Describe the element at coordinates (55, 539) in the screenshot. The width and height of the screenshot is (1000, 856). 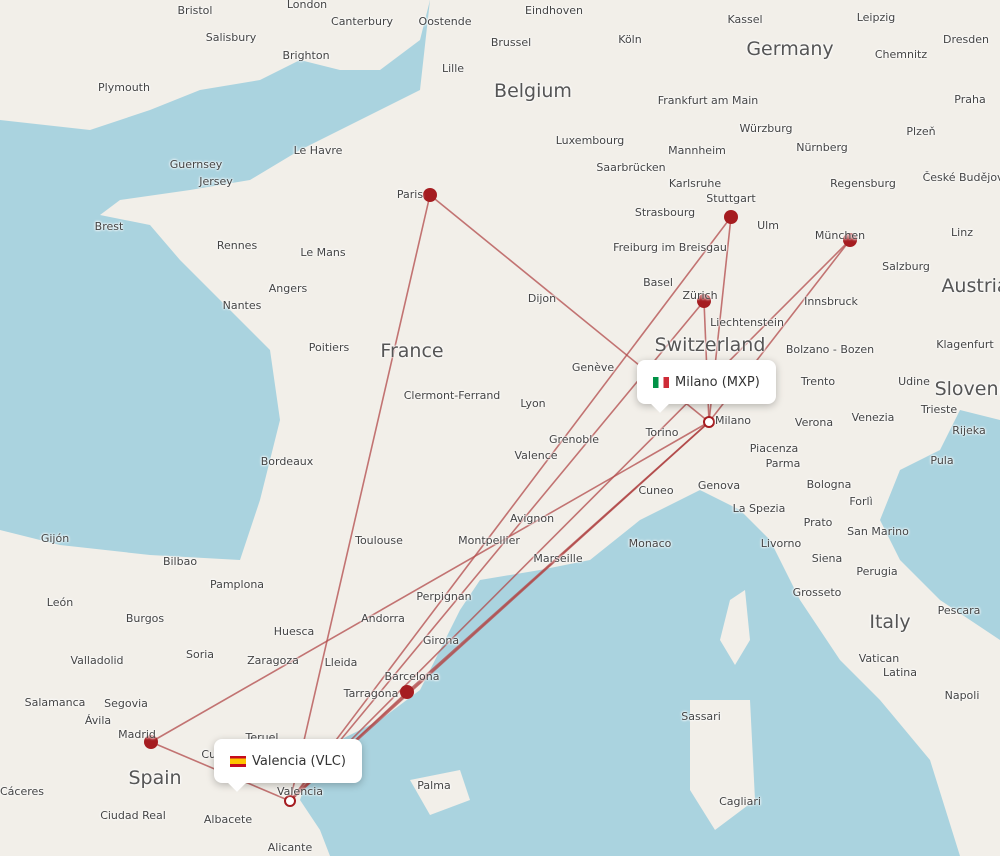
I see `city-label: Gijón` at that location.